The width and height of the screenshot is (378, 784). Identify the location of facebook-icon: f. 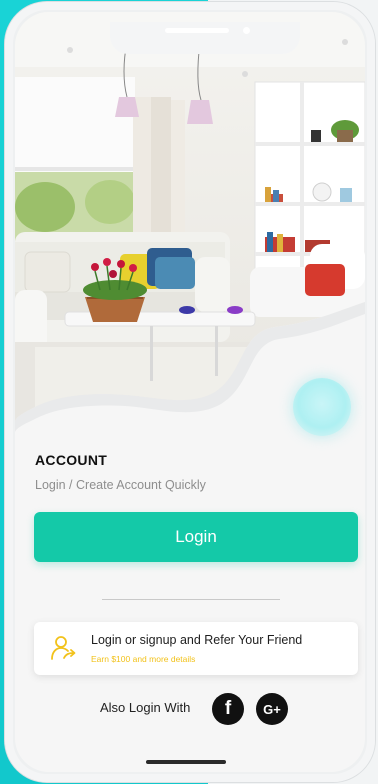
(228, 708).